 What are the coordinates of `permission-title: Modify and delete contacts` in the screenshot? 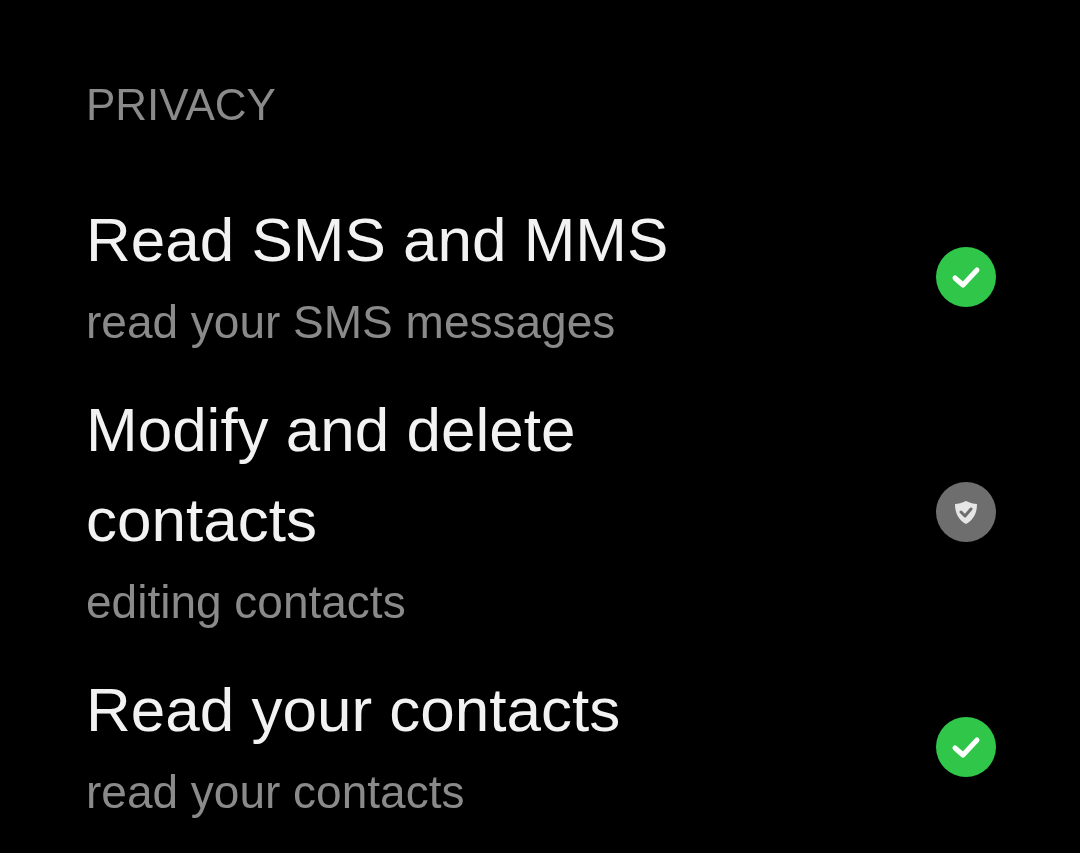 It's located at (331, 475).